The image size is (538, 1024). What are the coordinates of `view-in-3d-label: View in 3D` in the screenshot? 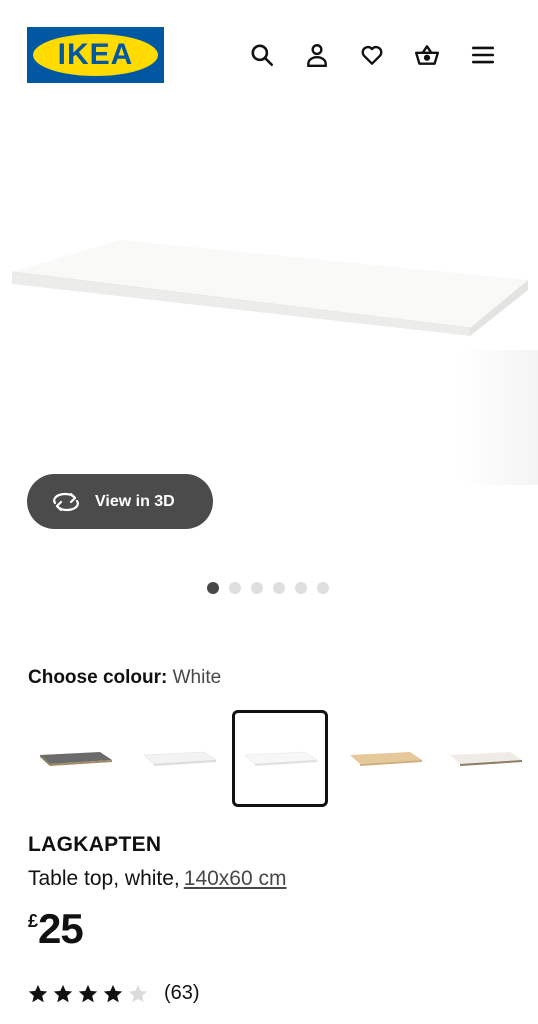 It's located at (135, 501).